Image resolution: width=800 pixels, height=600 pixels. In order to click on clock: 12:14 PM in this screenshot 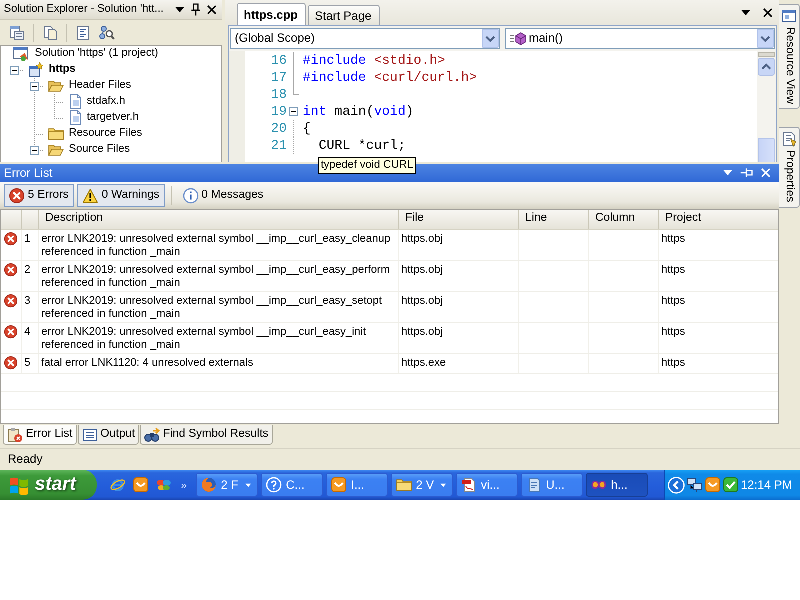, I will do `click(767, 485)`.